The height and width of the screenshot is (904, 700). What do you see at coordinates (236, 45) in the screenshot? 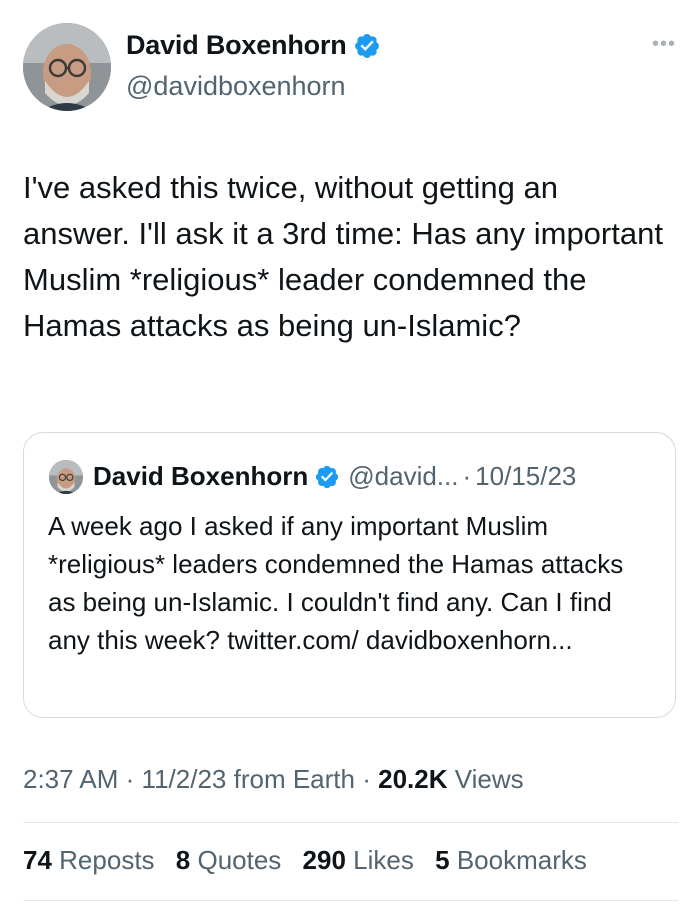
I see `author-name: David Boxenhorn` at bounding box center [236, 45].